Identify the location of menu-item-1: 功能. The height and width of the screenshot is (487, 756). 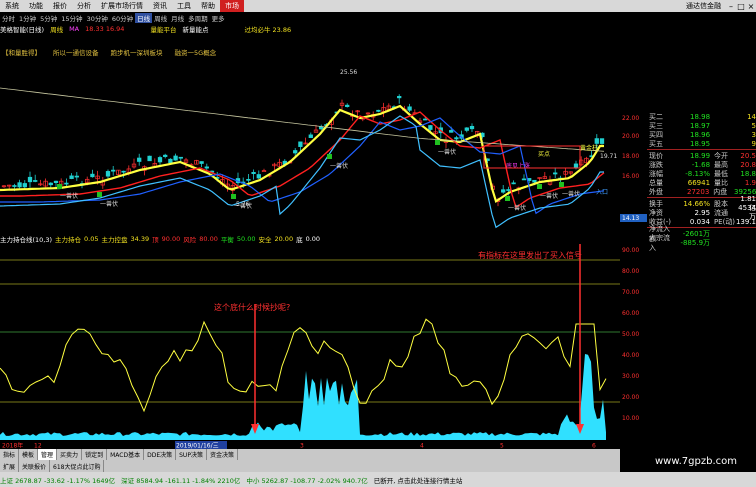
(36, 6).